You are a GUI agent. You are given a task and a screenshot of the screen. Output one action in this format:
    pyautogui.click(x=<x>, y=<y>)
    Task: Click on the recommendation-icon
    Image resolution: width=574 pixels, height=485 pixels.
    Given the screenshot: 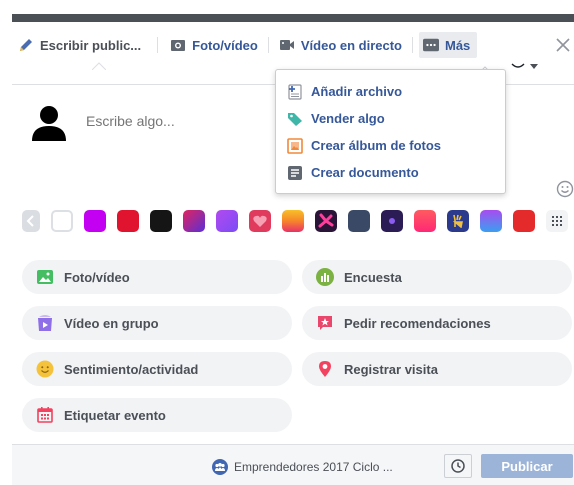 What is the action you would take?
    pyautogui.click(x=325, y=323)
    